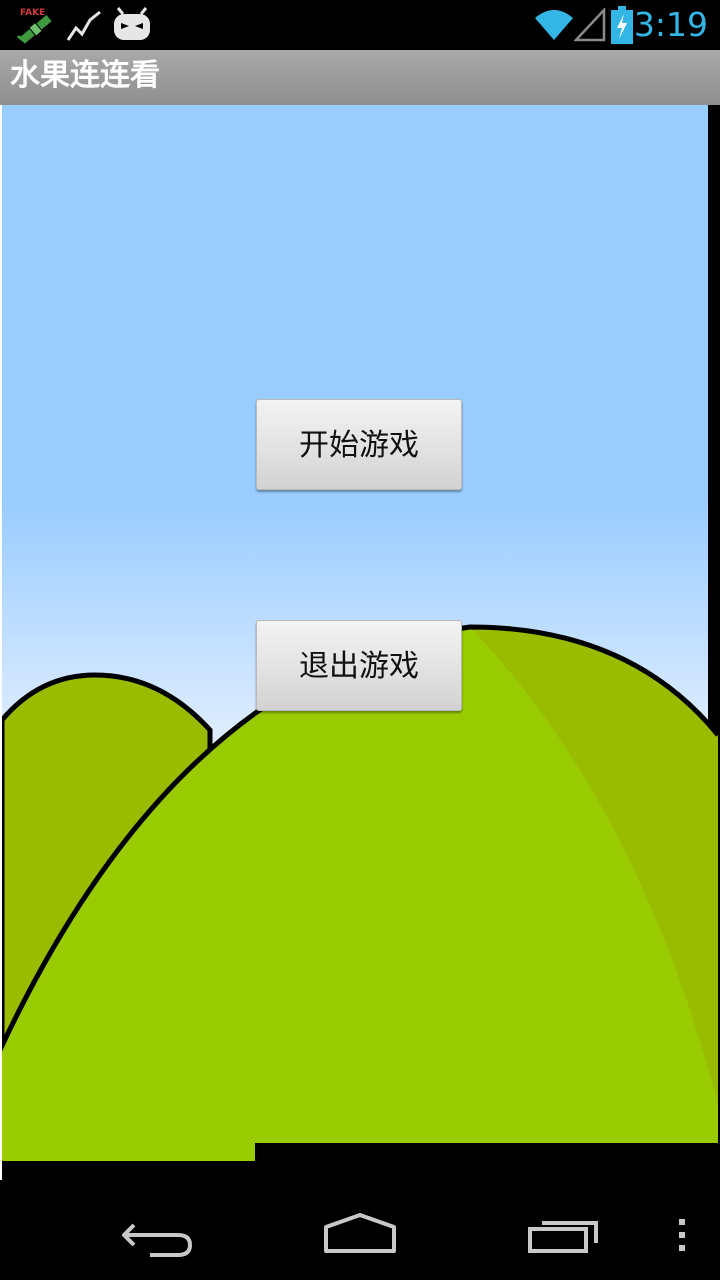 This screenshot has width=720, height=1280. I want to click on recent-apps-icon, so click(564, 1236).